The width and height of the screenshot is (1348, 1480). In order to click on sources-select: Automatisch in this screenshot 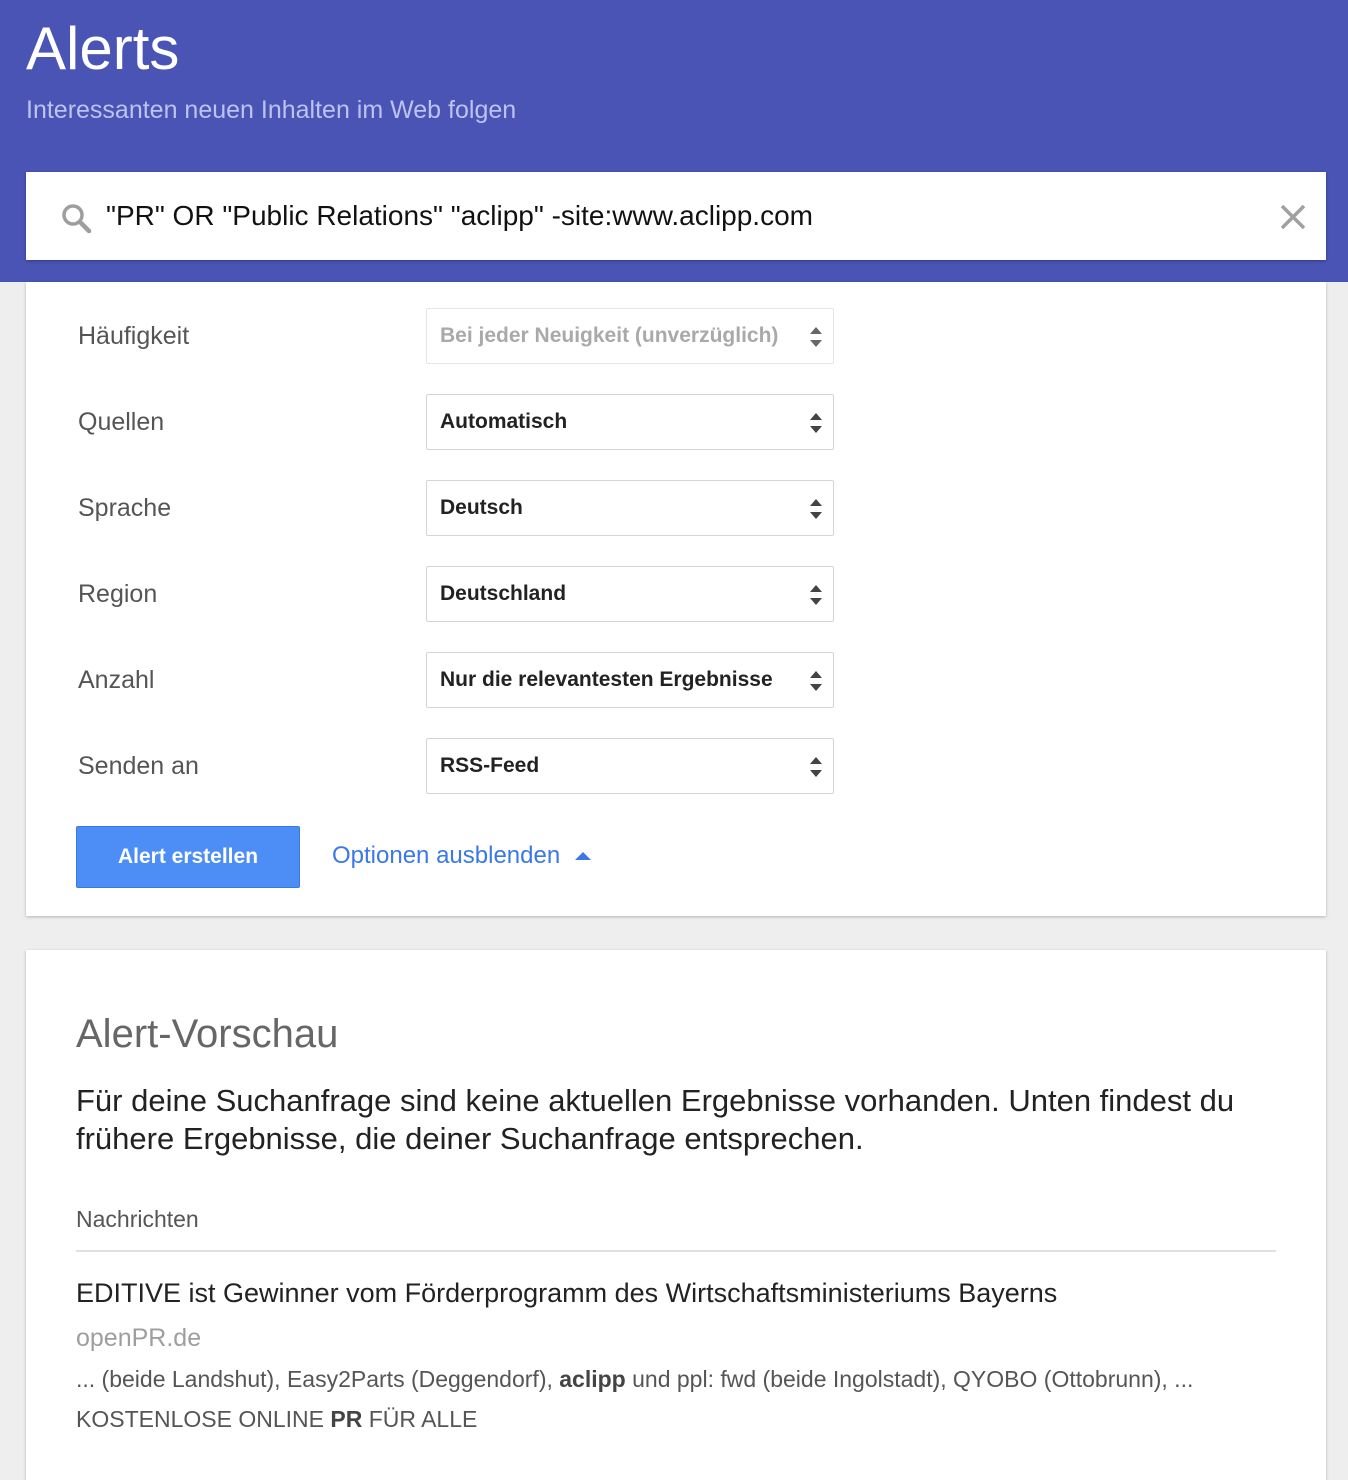, I will do `click(630, 422)`.